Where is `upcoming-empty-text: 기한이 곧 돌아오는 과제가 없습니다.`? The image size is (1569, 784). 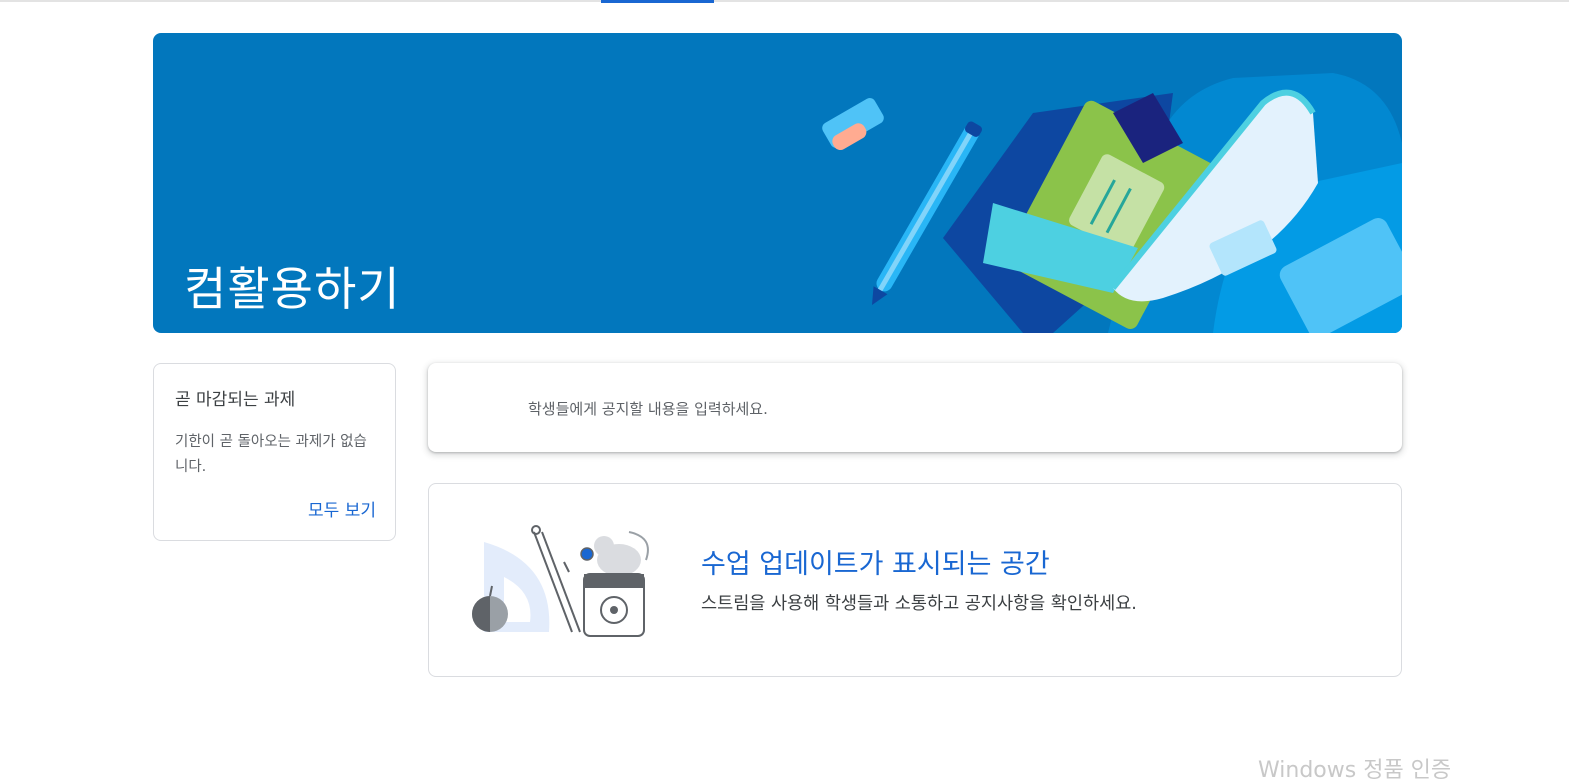
upcoming-empty-text: 기한이 곧 돌아오는 과제가 없습니다. is located at coordinates (271, 454).